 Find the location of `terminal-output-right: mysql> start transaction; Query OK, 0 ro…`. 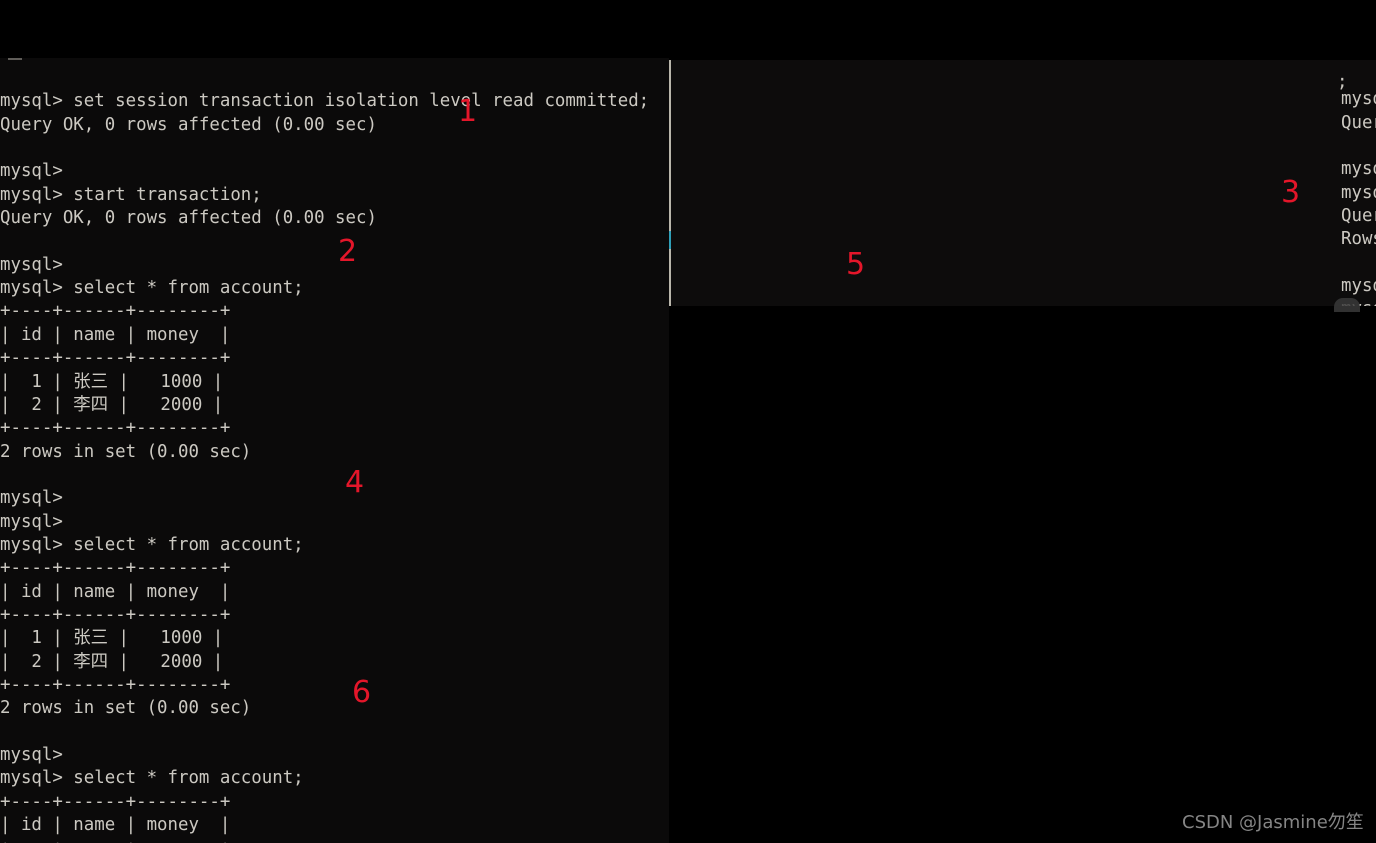

terminal-output-right: mysql> start transaction; Query OK, 0 ro… is located at coordinates (1358, 197).